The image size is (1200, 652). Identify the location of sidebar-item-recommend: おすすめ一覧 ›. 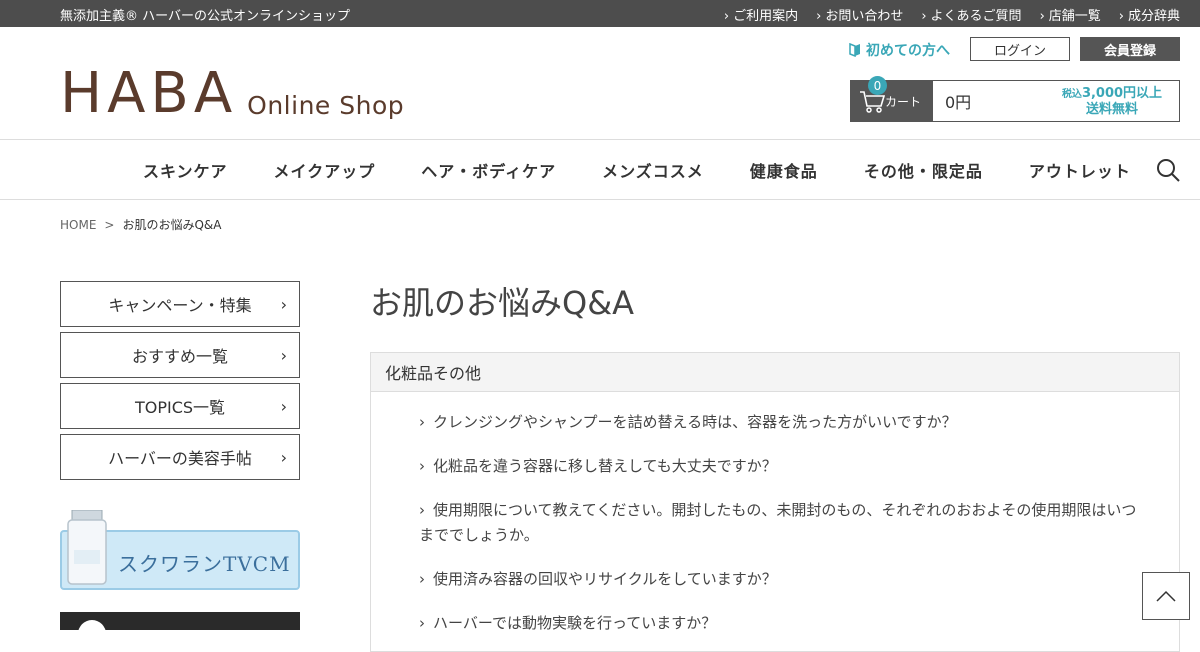
(180, 355).